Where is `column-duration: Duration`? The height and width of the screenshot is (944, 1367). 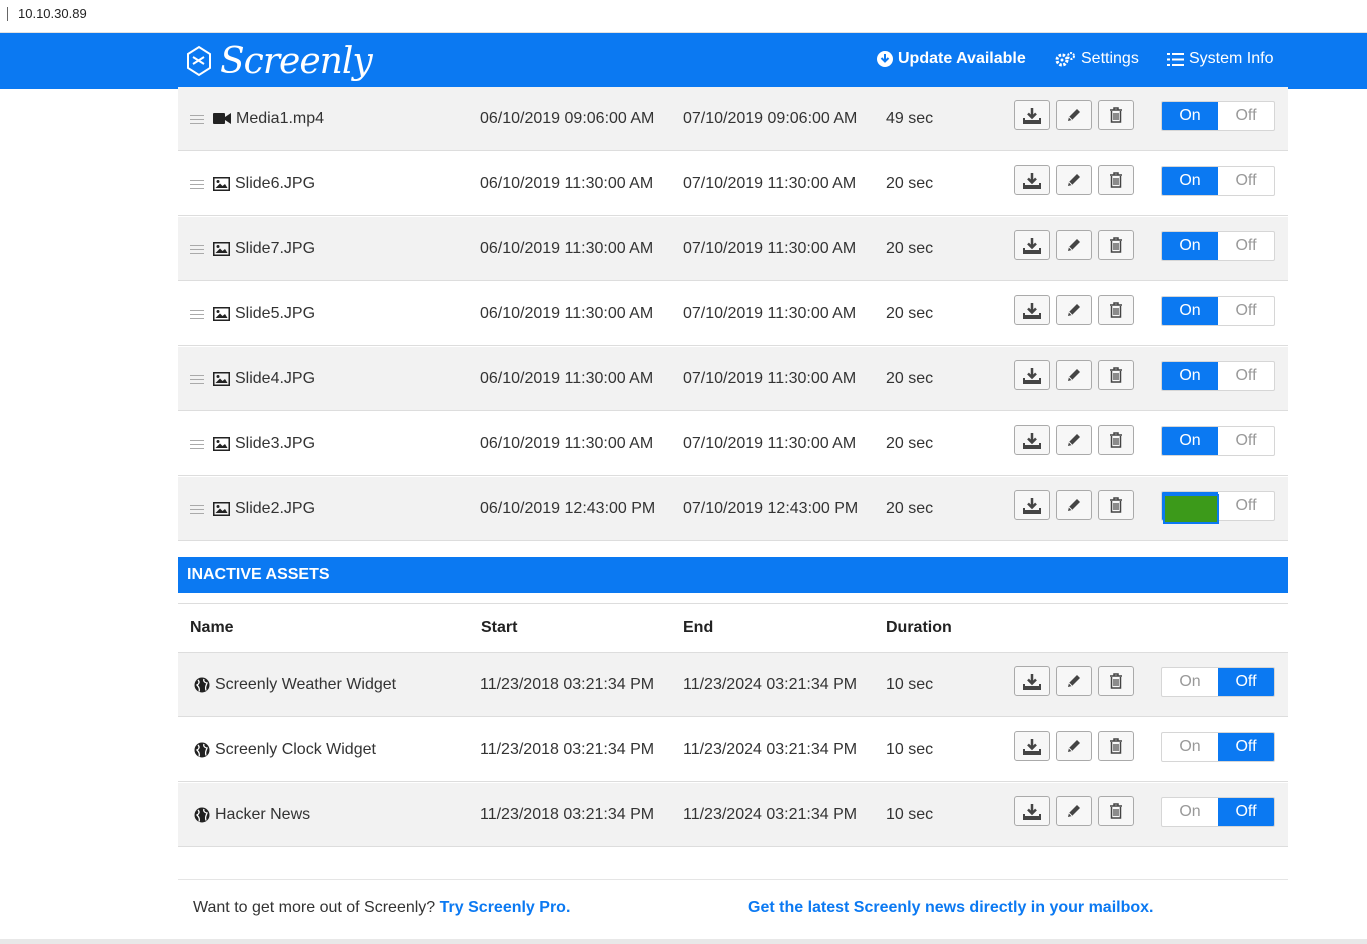 column-duration: Duration is located at coordinates (919, 627).